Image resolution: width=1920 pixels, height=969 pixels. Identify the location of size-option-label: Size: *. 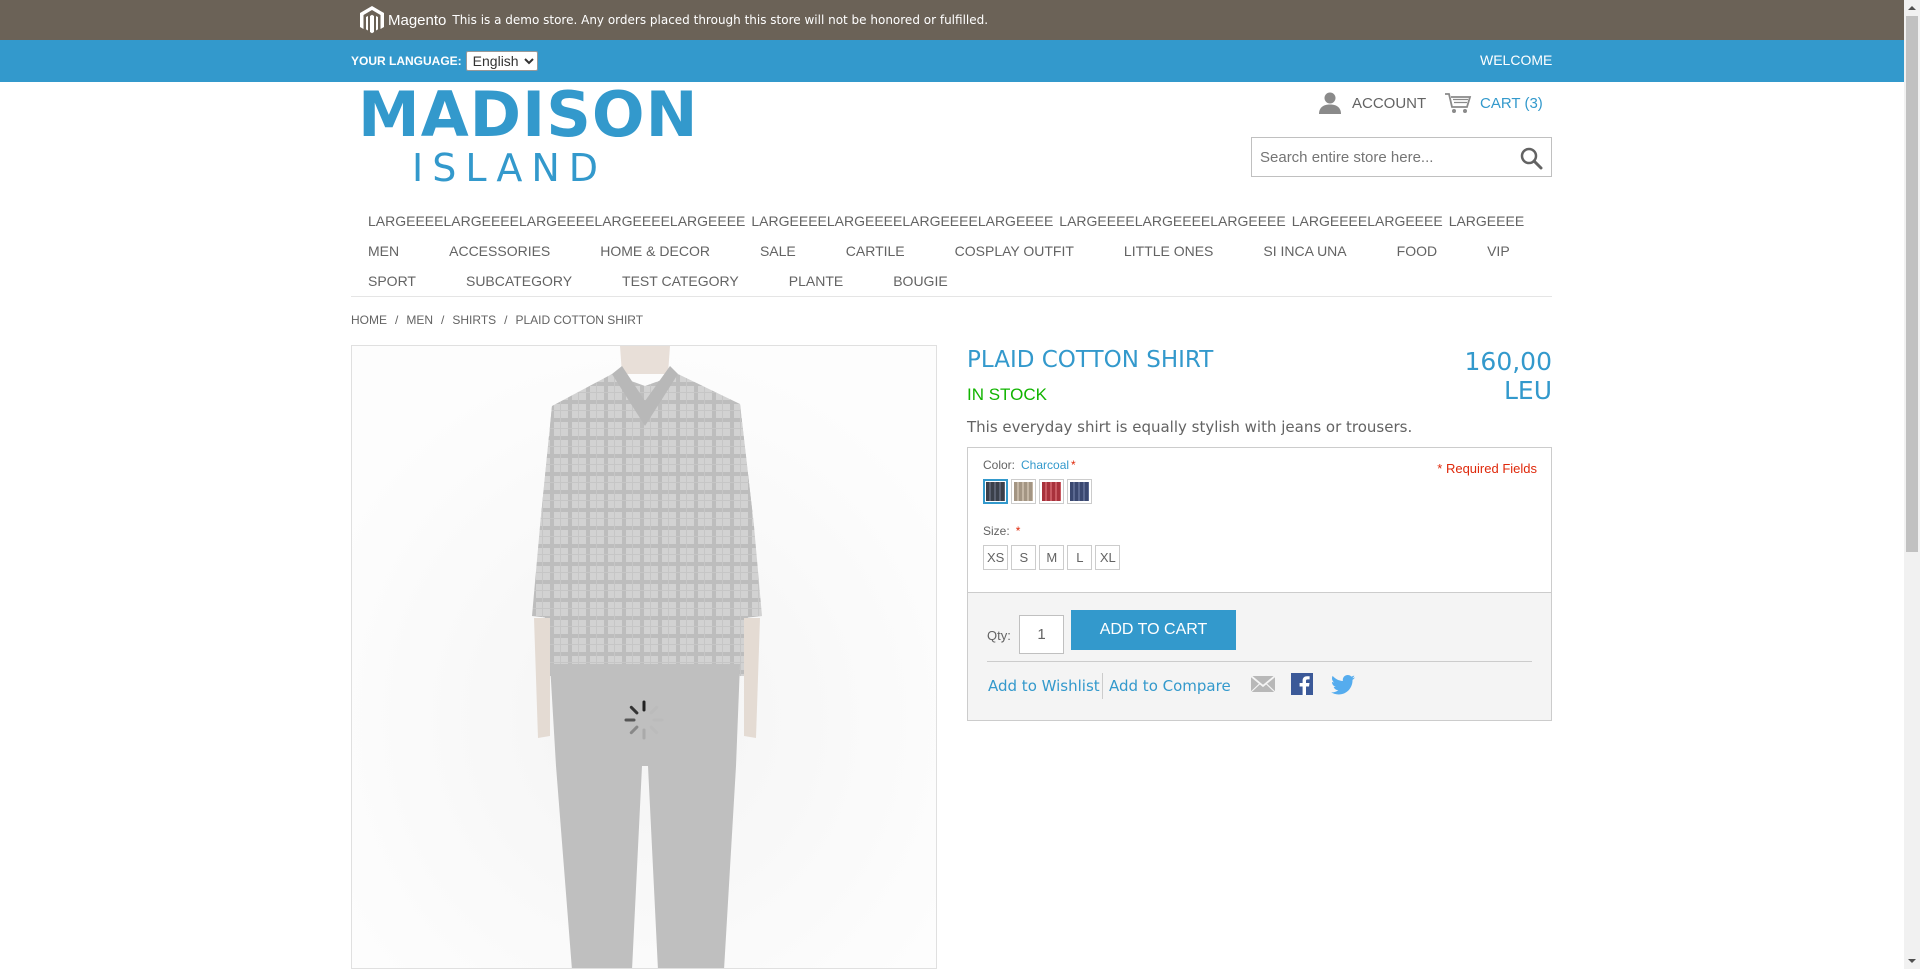
(1001, 531).